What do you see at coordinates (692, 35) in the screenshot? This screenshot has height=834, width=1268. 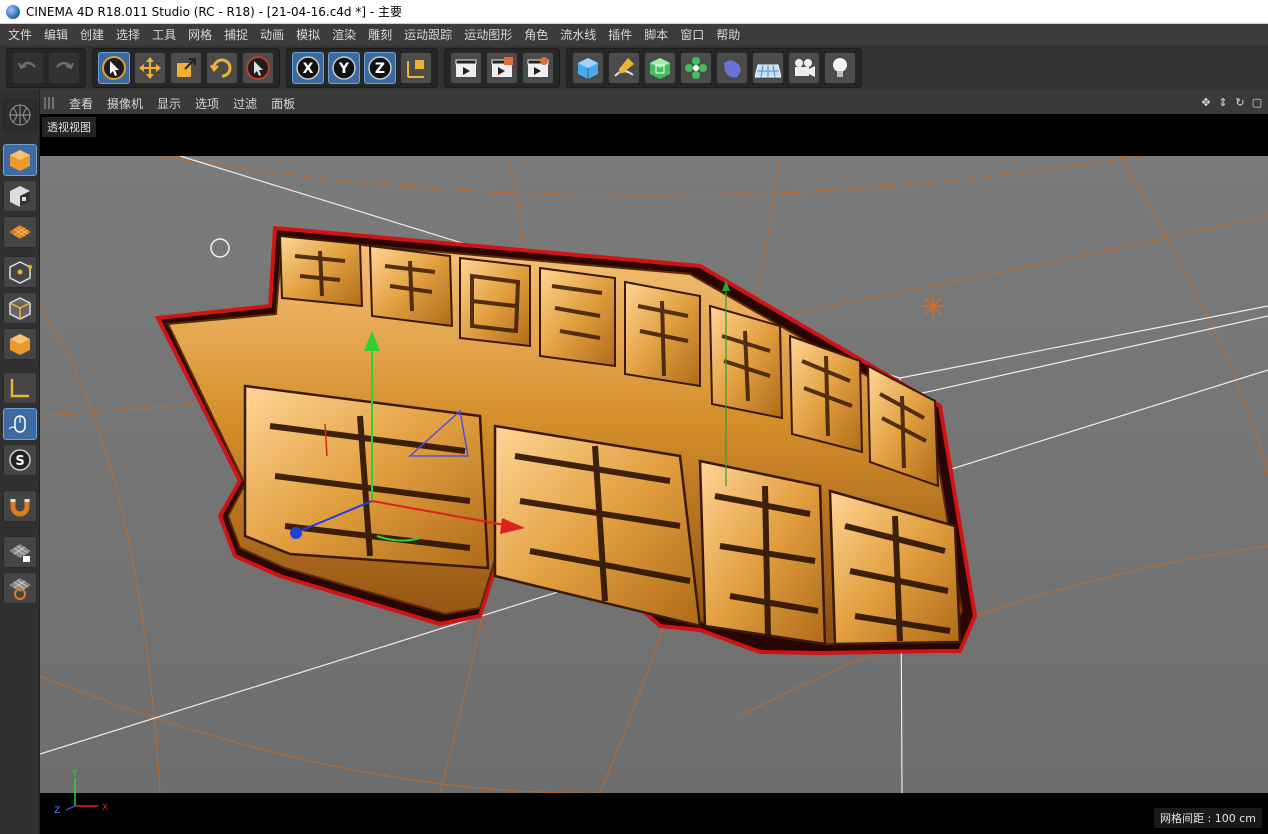 I see `menu-window: 窗口` at bounding box center [692, 35].